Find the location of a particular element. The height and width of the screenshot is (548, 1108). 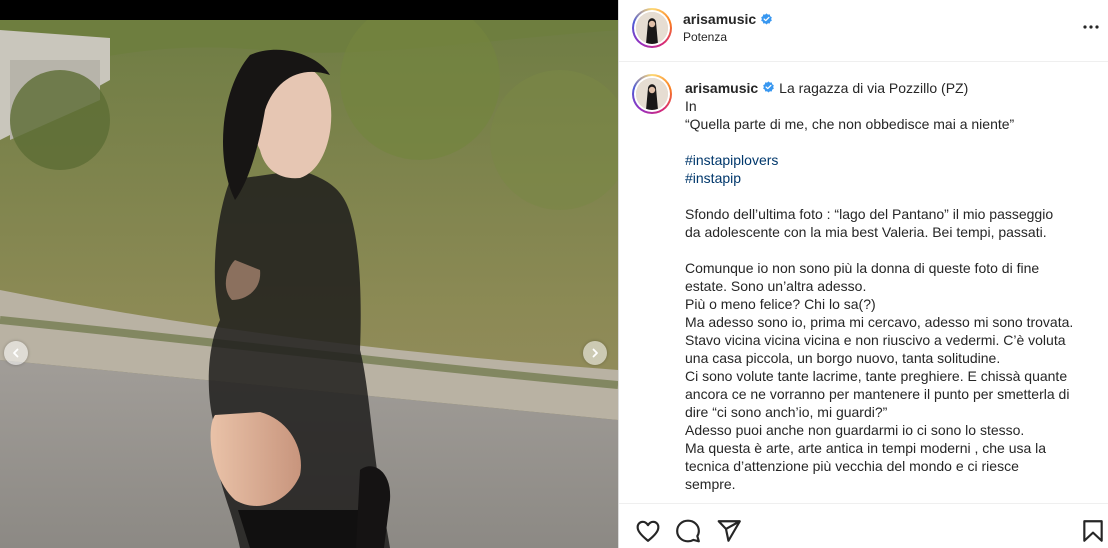

more-options-button is located at coordinates (1091, 27).